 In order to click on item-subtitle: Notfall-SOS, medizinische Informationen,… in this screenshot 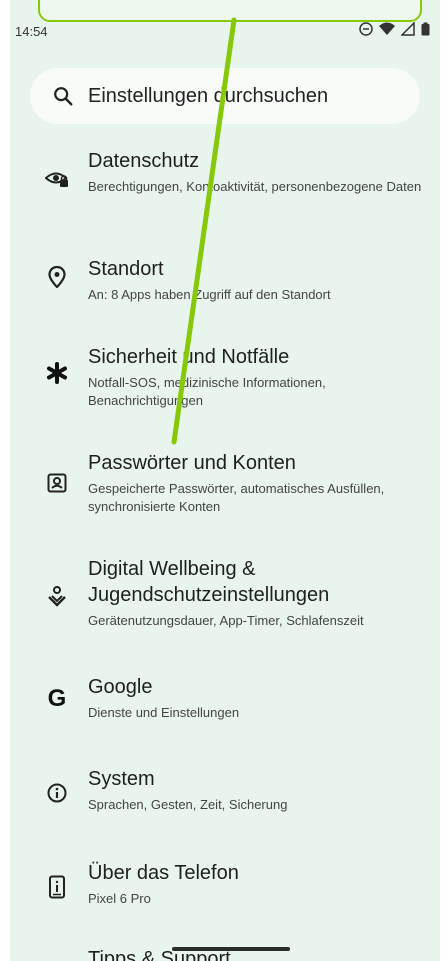, I will do `click(207, 391)`.